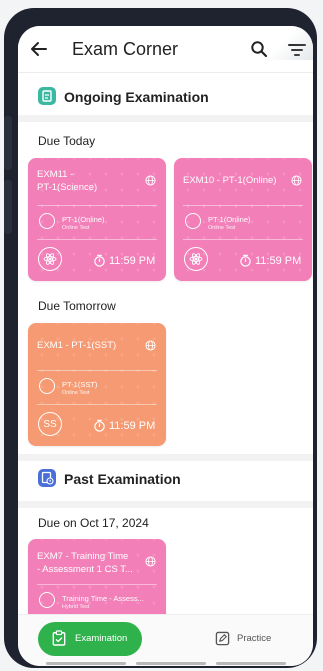 The height and width of the screenshot is (671, 323). Describe the element at coordinates (101, 638) in the screenshot. I see `nav-examination-label: Examination` at that location.